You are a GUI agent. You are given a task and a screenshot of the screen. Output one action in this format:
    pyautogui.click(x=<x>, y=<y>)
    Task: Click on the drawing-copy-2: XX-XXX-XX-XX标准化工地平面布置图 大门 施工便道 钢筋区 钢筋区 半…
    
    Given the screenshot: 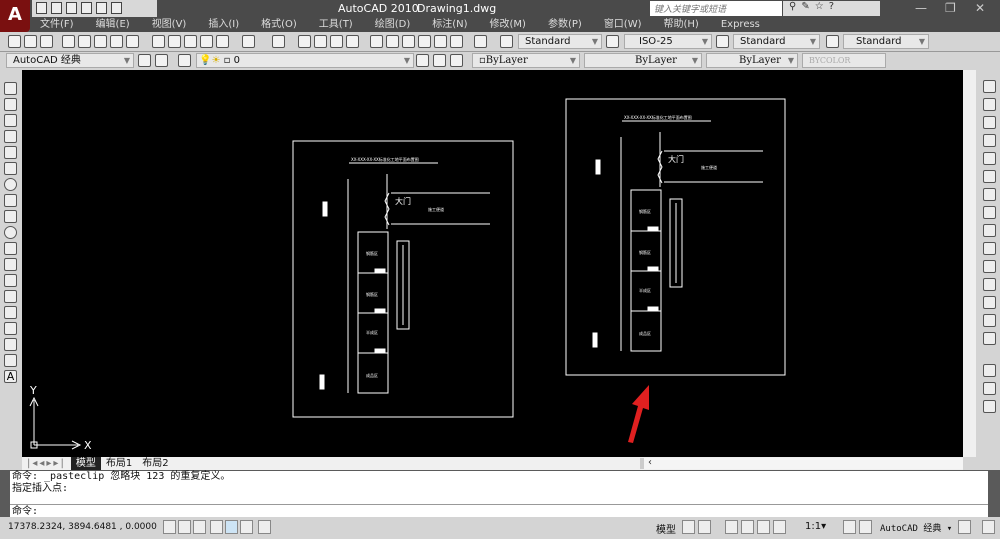 What is the action you would take?
    pyautogui.click(x=675, y=237)
    